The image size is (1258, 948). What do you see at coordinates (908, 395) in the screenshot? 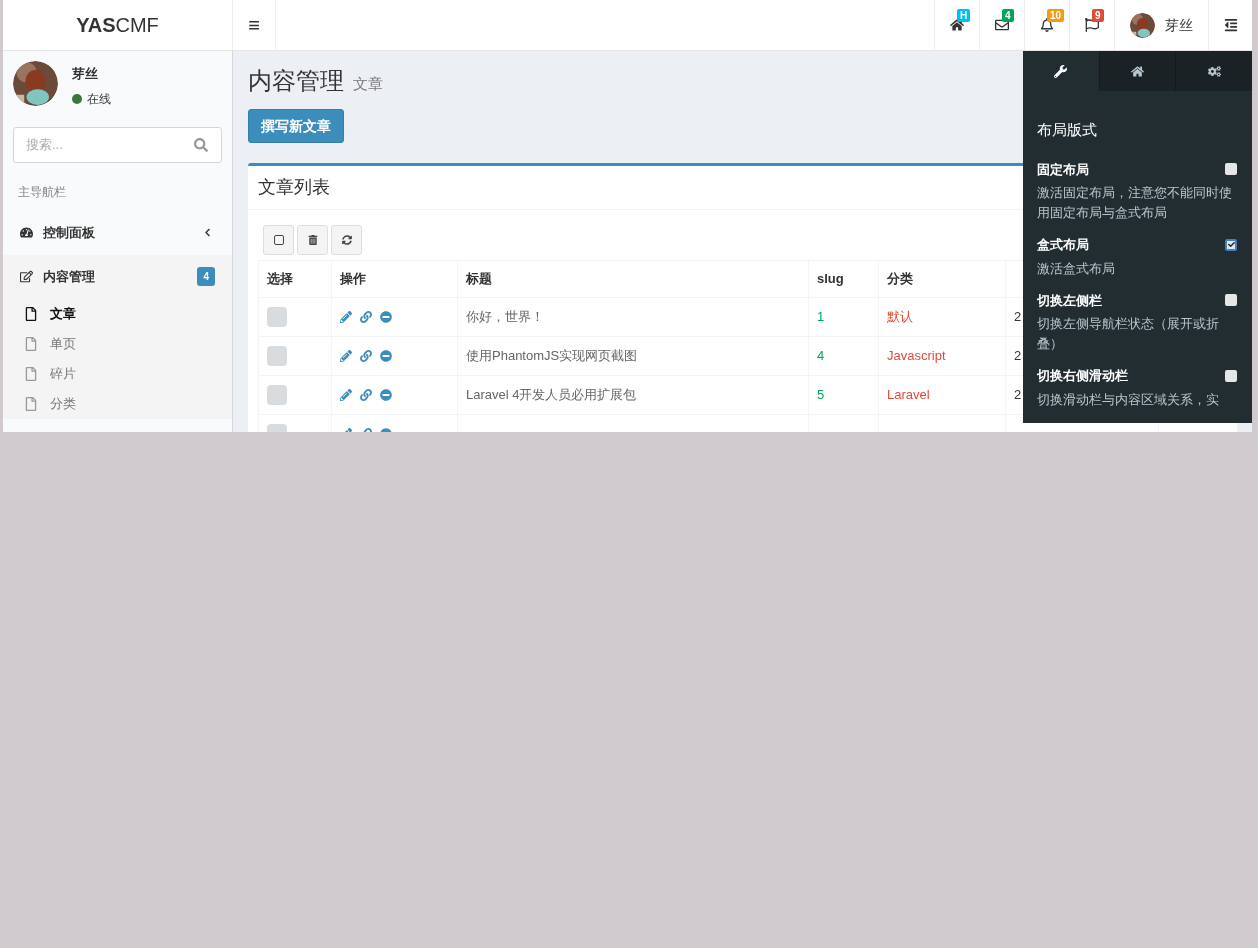
I see `category-text: Laravel` at bounding box center [908, 395].